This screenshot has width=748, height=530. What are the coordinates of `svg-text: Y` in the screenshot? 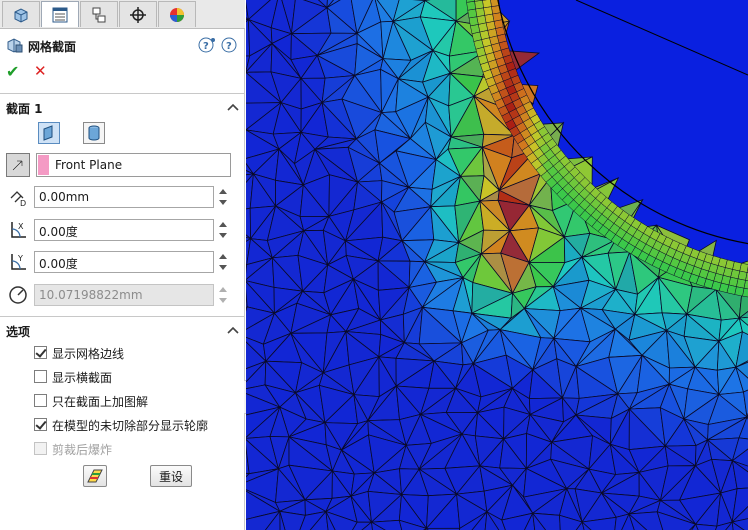 It's located at (20, 258).